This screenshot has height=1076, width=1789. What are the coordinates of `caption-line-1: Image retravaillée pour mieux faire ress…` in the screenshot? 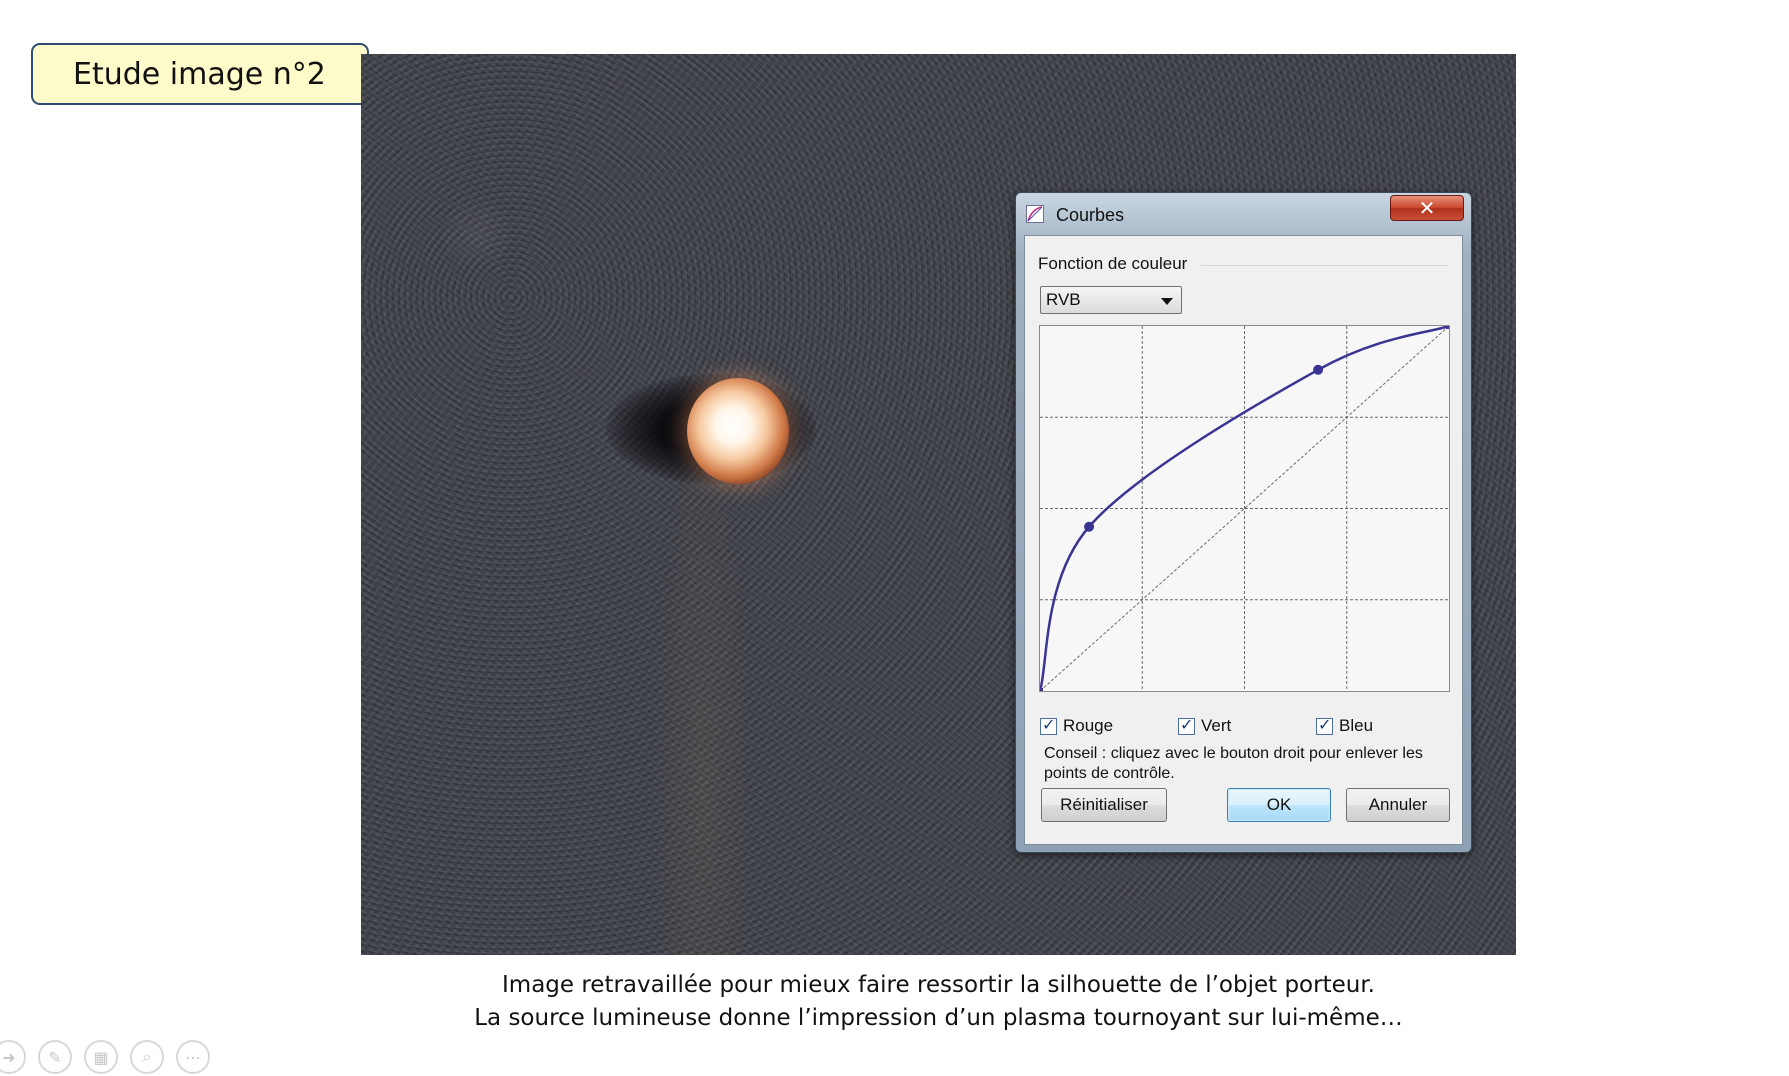 It's located at (938, 985).